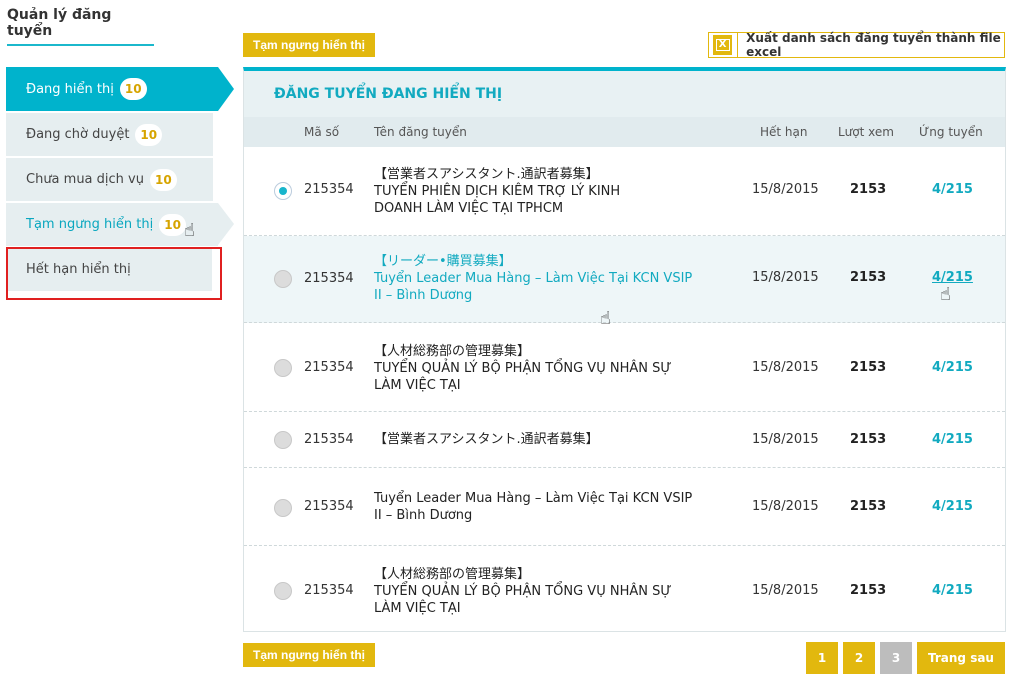 This screenshot has height=682, width=1012. Describe the element at coordinates (859, 658) in the screenshot. I see `page-button-2: 2` at that location.